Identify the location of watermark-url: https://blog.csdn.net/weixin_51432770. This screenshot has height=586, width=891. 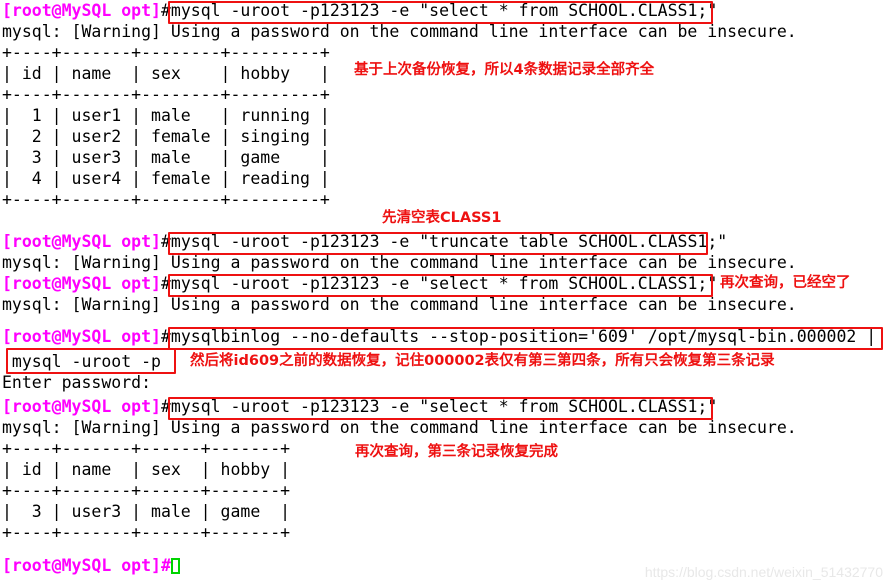
(763, 572).